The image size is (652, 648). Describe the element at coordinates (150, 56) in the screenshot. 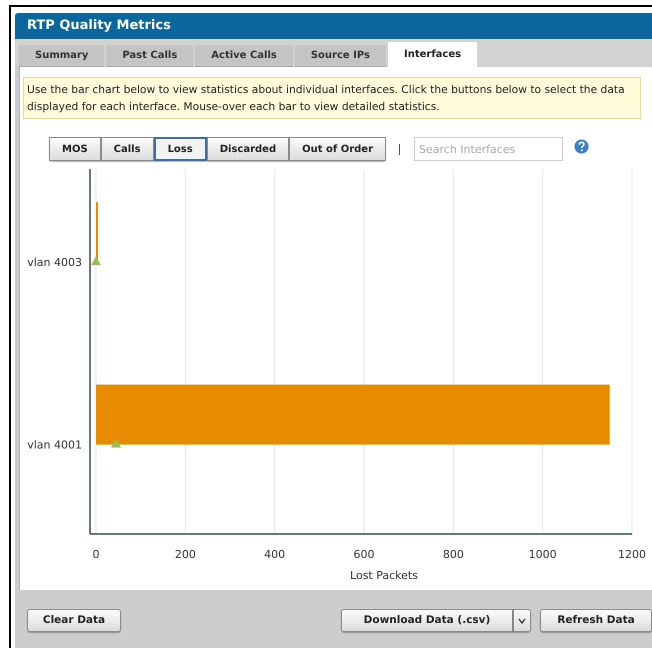

I see `tab: Past Calls` at that location.